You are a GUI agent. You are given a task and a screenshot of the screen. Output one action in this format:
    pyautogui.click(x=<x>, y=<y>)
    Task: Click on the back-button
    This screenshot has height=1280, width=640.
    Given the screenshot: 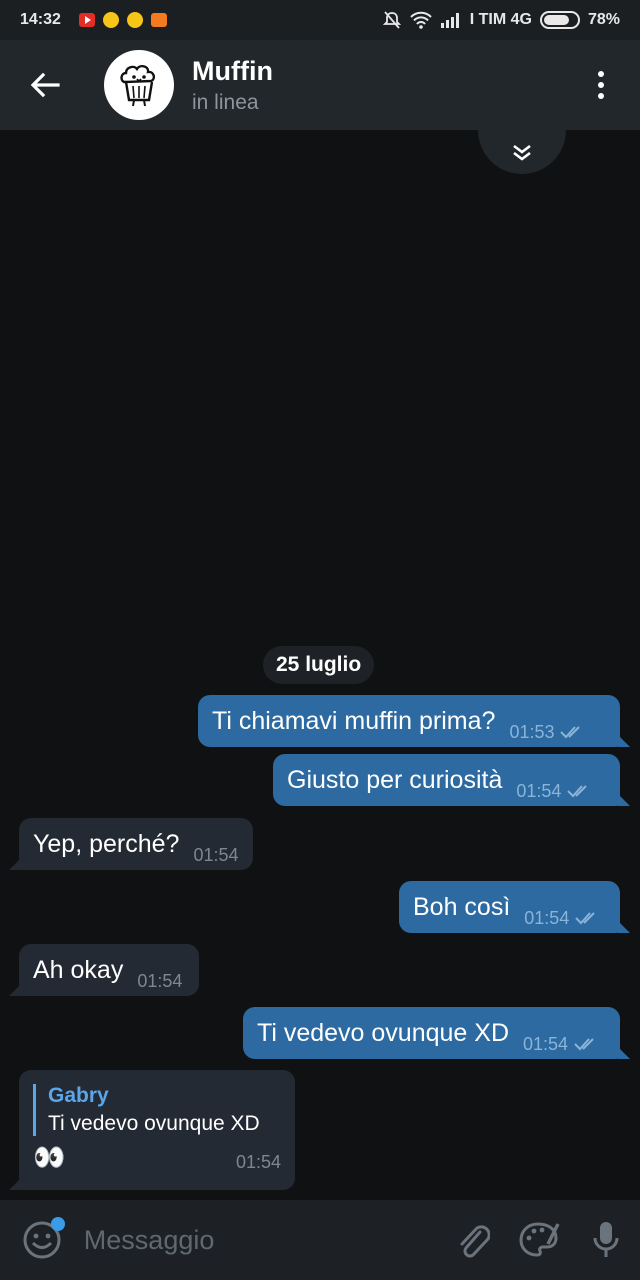 What is the action you would take?
    pyautogui.click(x=45, y=85)
    